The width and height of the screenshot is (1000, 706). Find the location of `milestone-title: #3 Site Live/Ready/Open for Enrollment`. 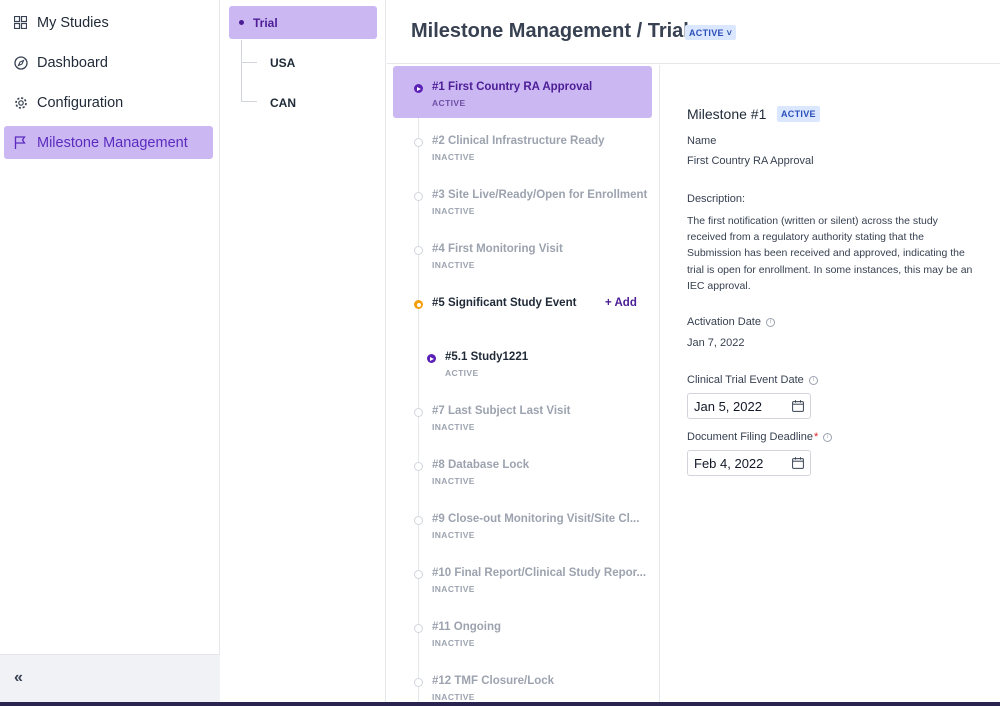

milestone-title: #3 Site Live/Ready/Open for Enrollment is located at coordinates (540, 195).